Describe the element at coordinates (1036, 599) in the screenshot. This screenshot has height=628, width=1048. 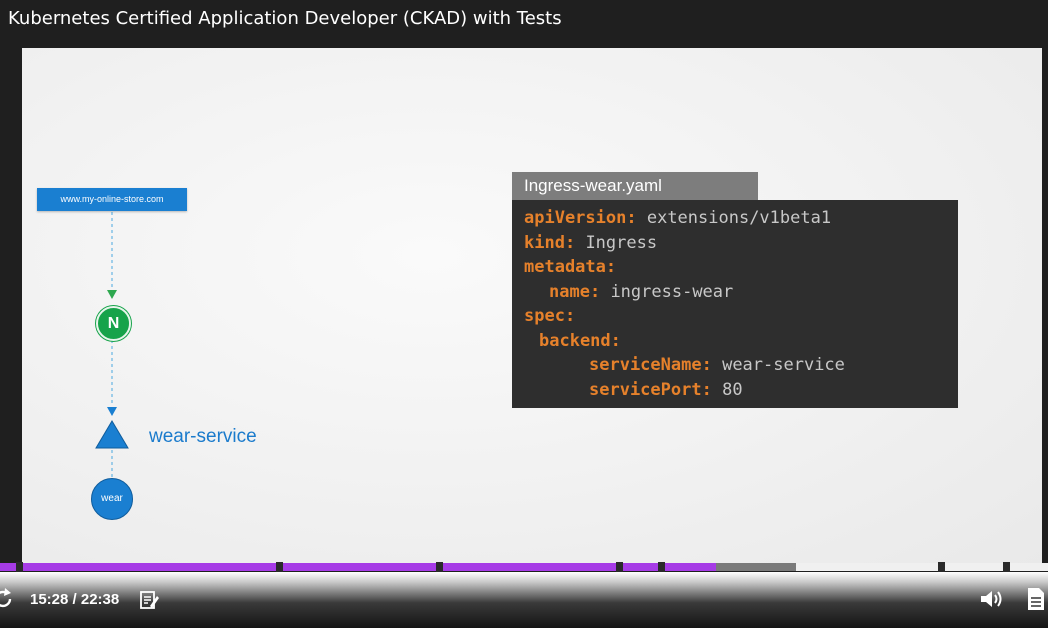
I see `transcript-icon` at that location.